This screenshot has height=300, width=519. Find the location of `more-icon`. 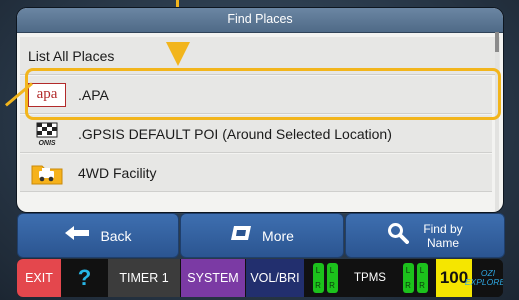

more-icon is located at coordinates (241, 235).